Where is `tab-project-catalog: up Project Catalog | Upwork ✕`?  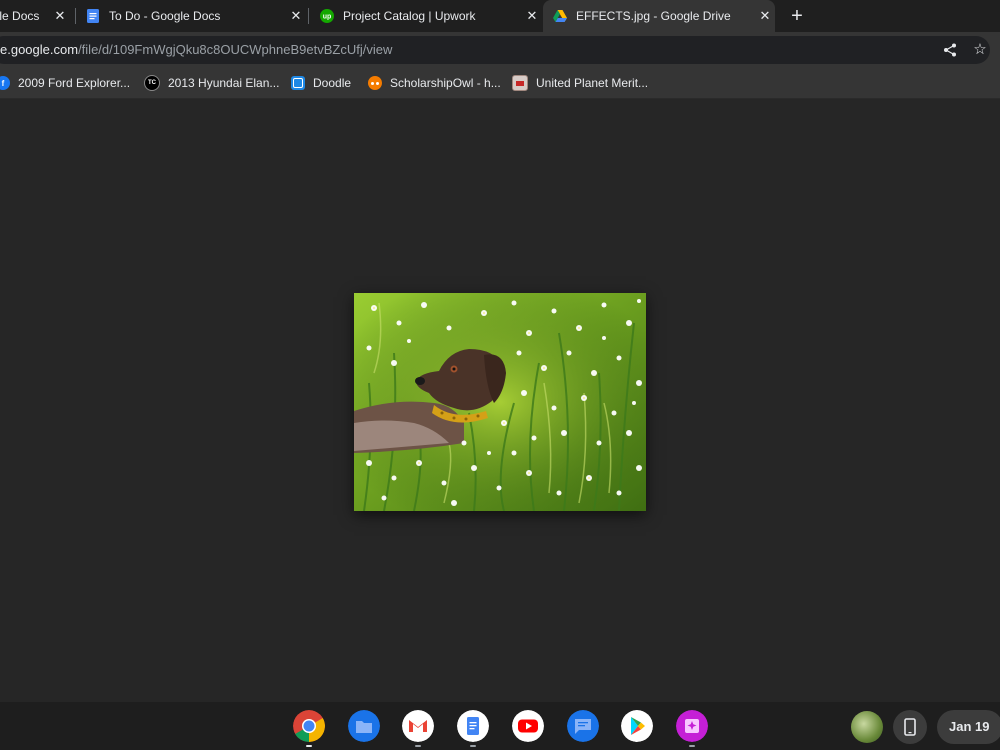 tab-project-catalog: up Project Catalog | Upwork ✕ is located at coordinates (426, 16).